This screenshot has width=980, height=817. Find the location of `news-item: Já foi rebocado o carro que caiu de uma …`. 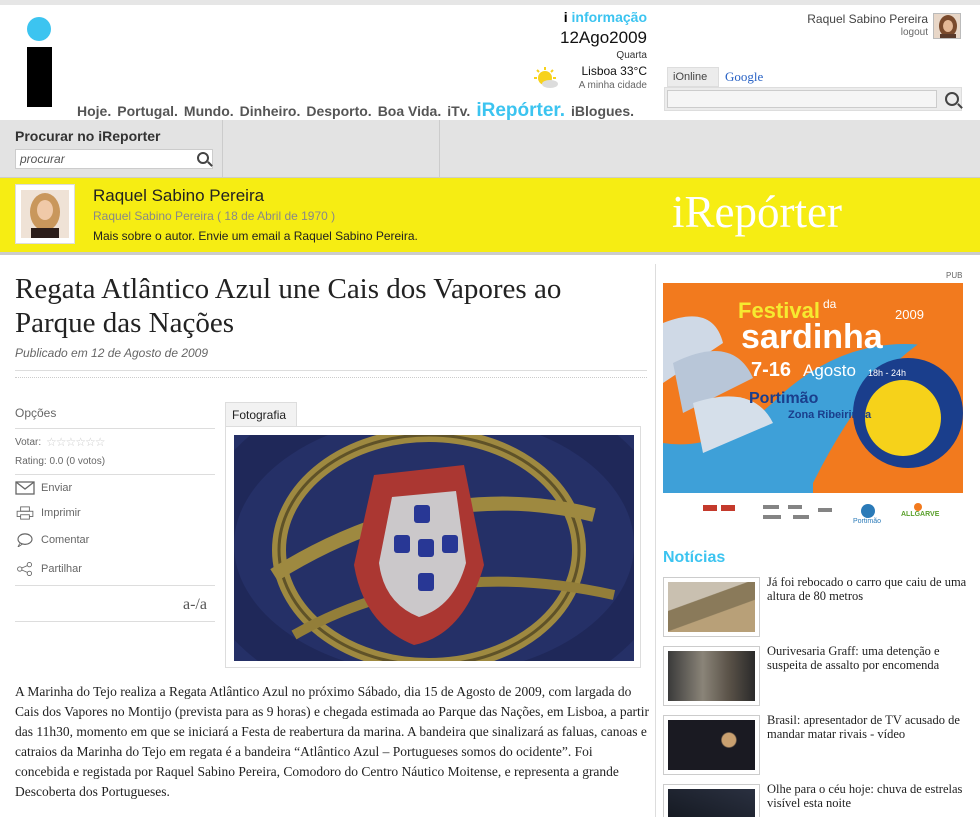

news-item: Já foi rebocado o carro que caiu de uma … is located at coordinates (814, 606).